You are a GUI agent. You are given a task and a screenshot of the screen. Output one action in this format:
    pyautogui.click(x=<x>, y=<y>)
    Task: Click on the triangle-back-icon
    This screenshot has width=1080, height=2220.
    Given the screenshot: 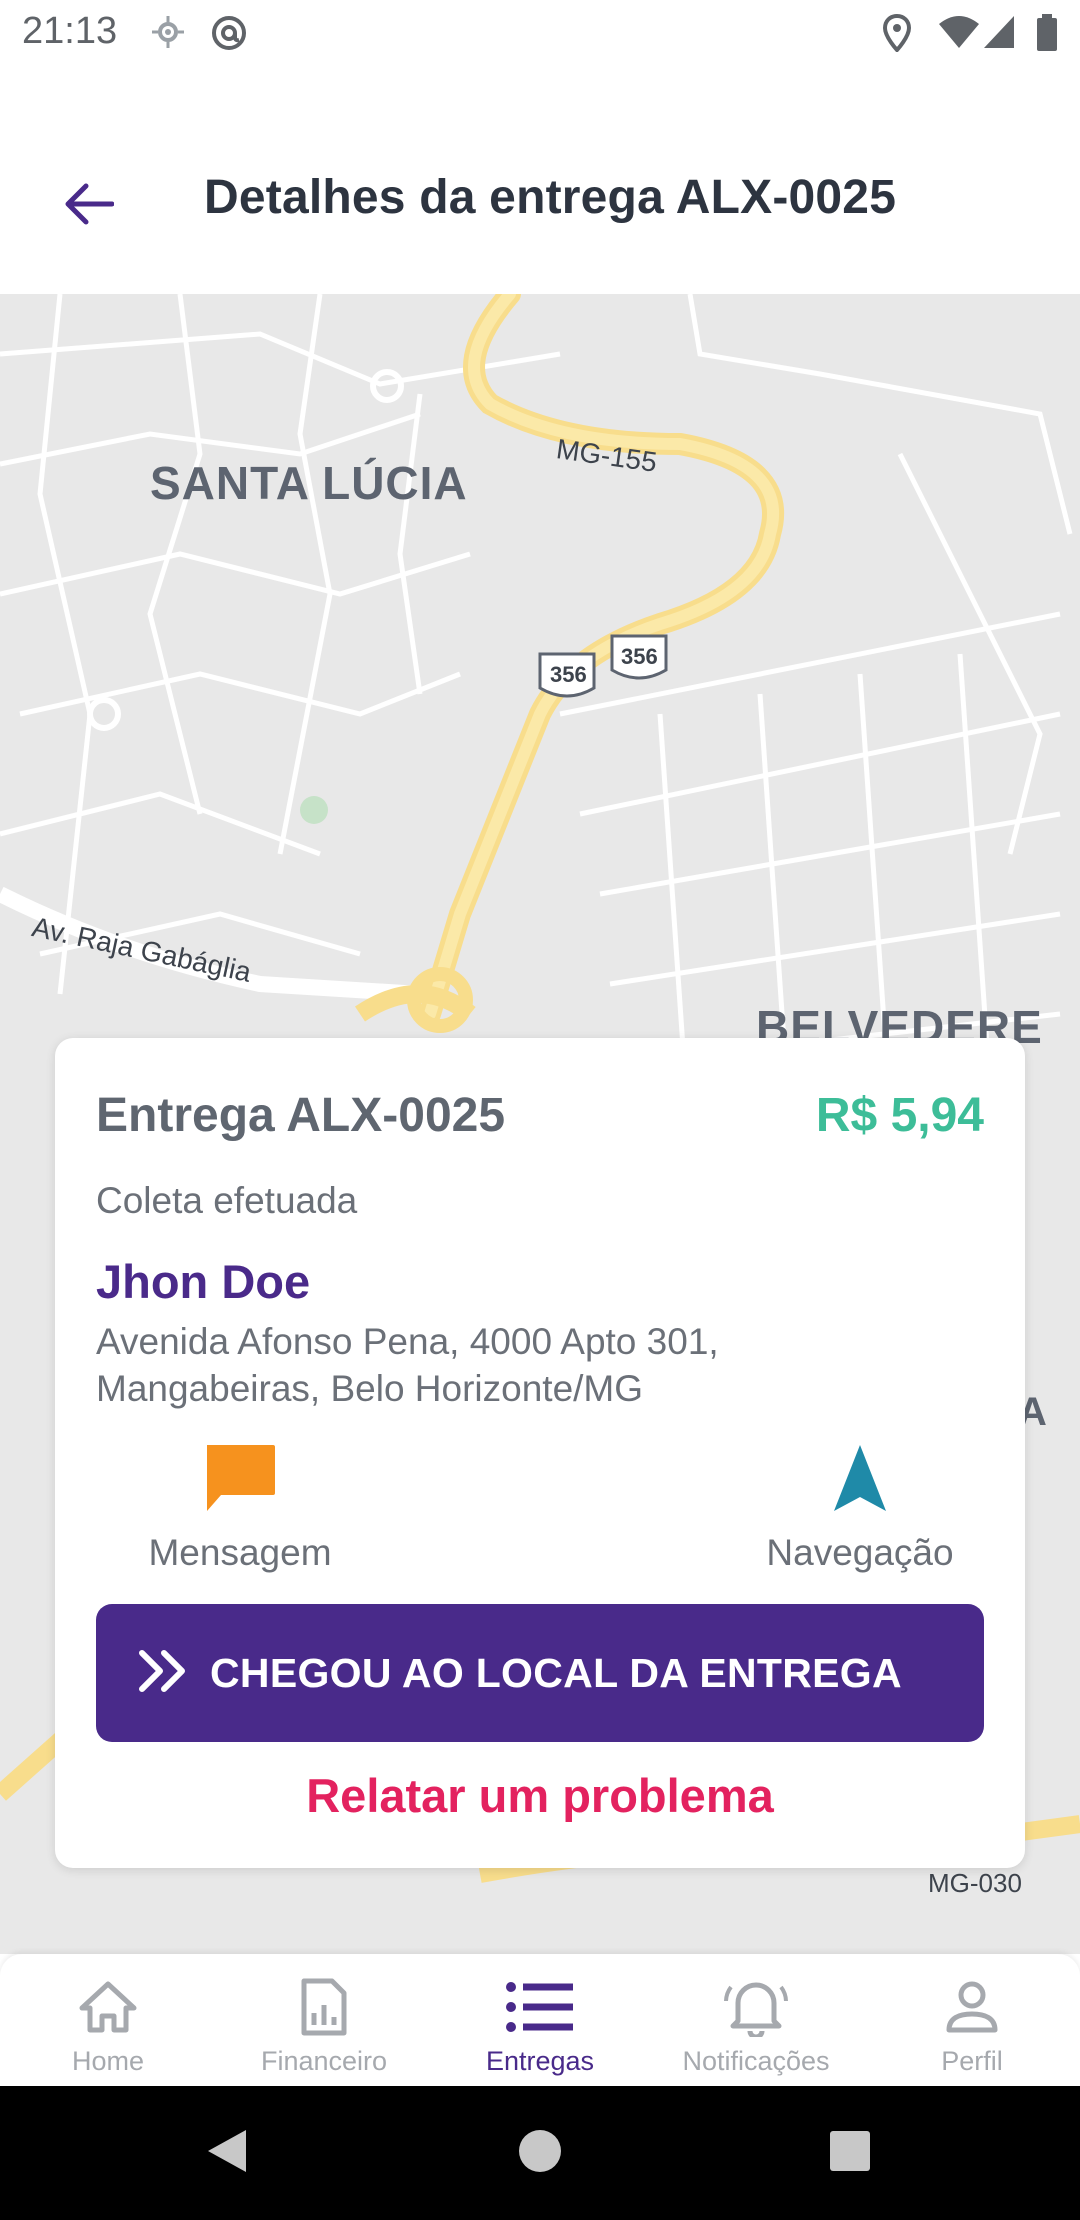 What is the action you would take?
    pyautogui.click(x=227, y=2153)
    